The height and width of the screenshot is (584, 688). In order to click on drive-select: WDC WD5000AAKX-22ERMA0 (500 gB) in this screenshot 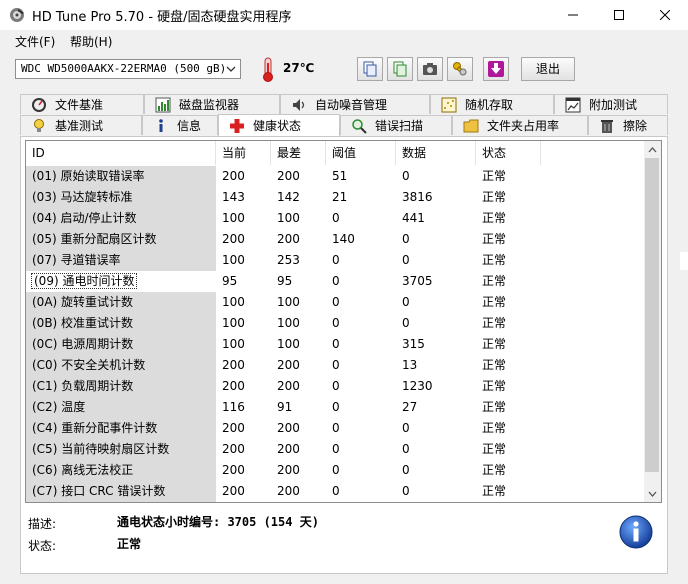, I will do `click(128, 69)`.